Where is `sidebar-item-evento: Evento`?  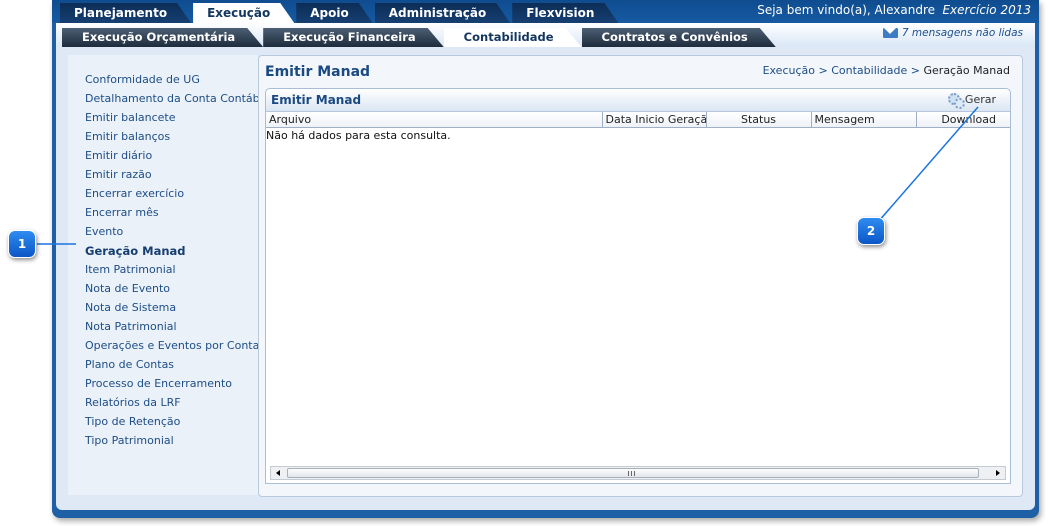
sidebar-item-evento: Evento is located at coordinates (104, 231).